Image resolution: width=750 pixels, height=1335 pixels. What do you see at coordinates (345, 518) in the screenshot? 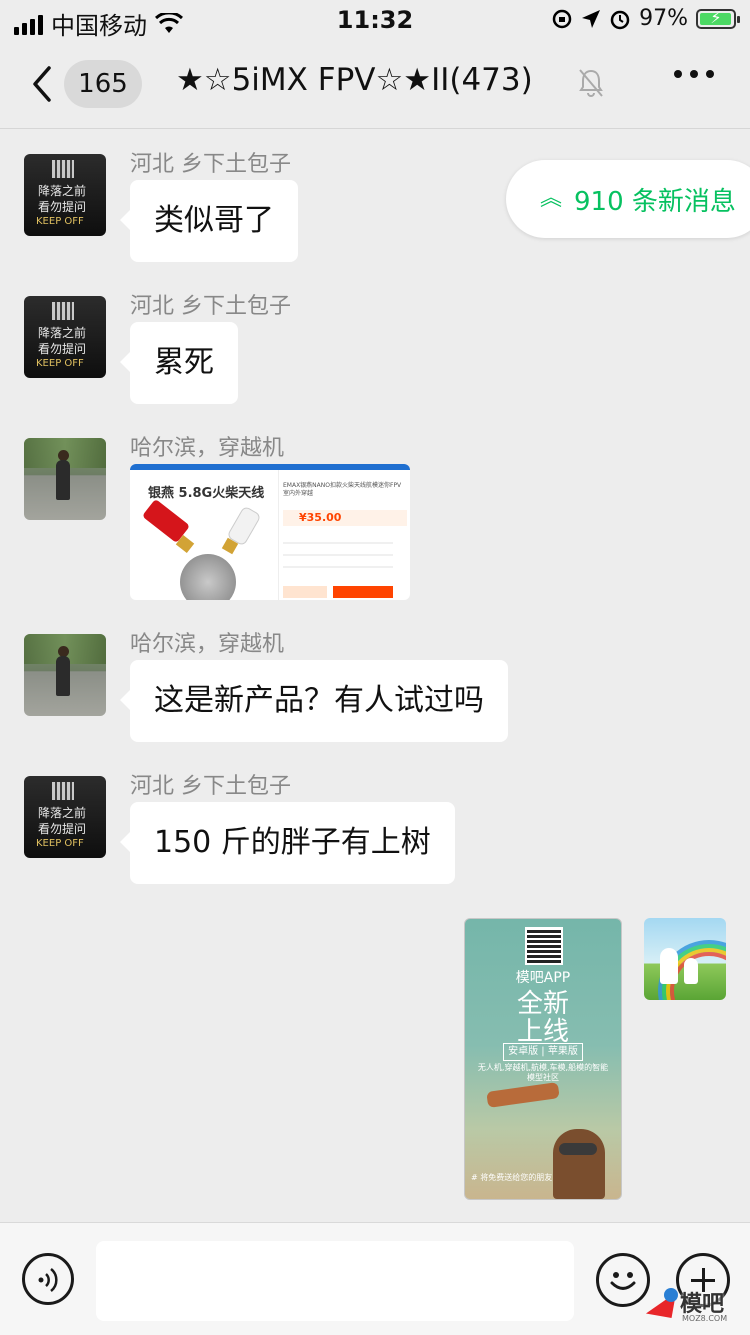
I see `product-price: ¥35.00` at bounding box center [345, 518].